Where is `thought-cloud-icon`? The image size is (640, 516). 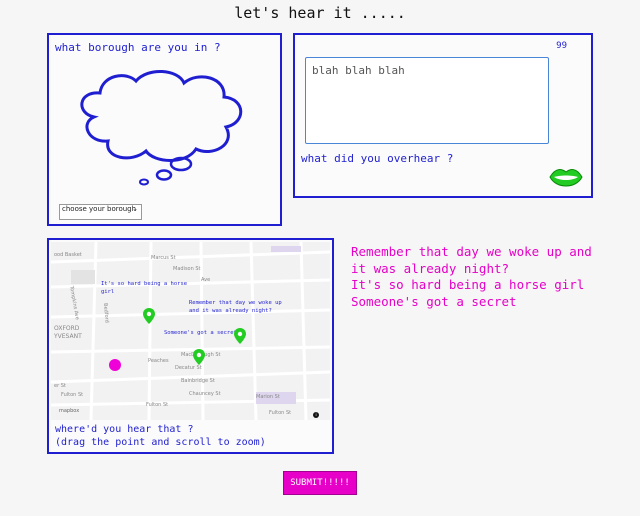 thought-cloud-icon is located at coordinates (161, 128).